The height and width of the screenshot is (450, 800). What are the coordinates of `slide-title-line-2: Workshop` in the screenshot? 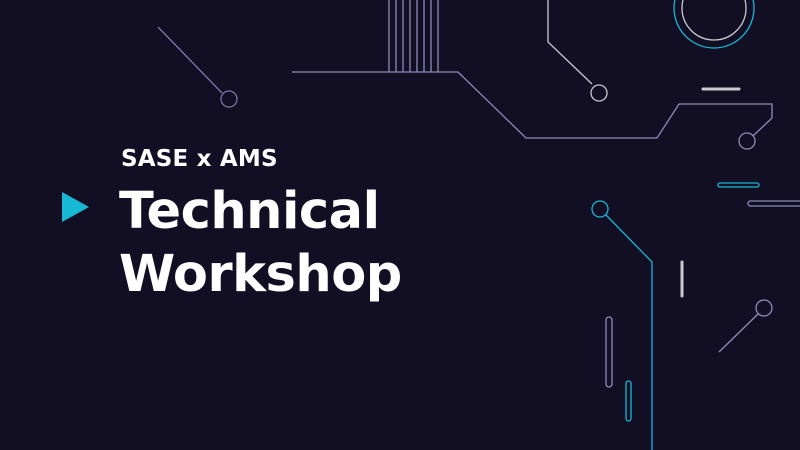 It's located at (260, 274).